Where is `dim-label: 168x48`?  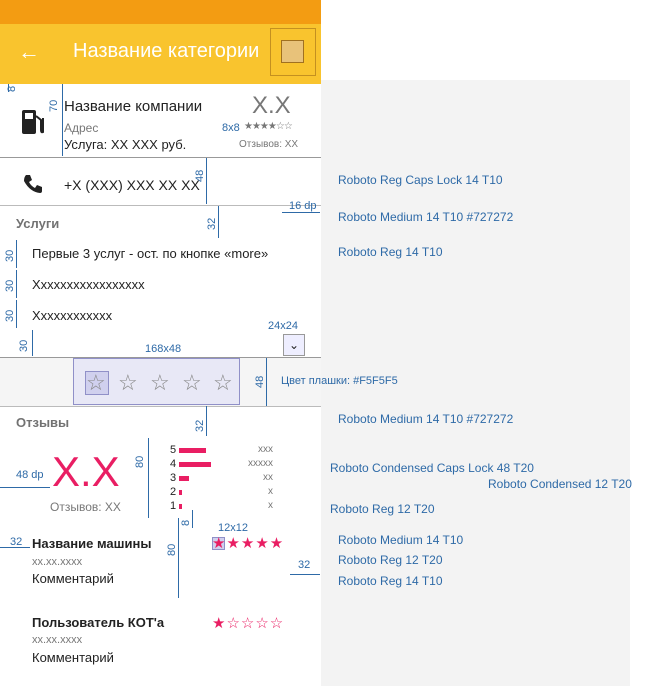
dim-label: 168x48 is located at coordinates (163, 349).